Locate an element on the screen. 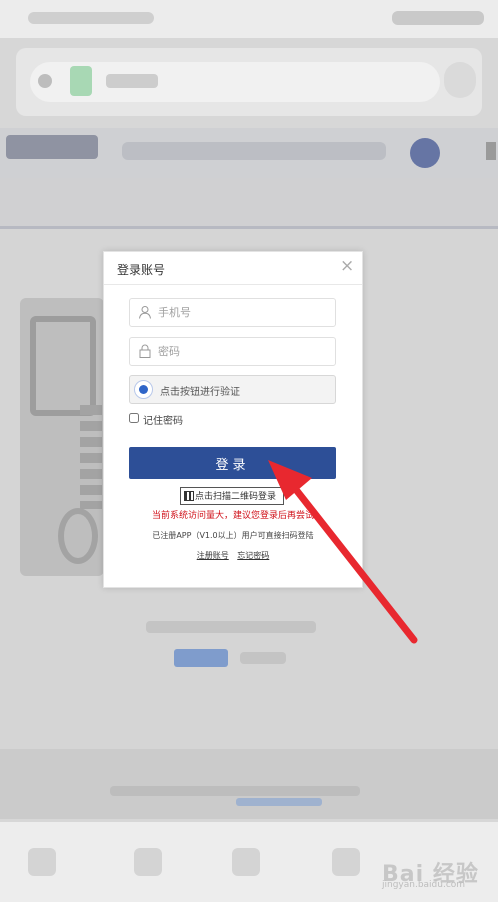 This screenshot has width=498, height=902. background-qr-circle is located at coordinates (78, 536).